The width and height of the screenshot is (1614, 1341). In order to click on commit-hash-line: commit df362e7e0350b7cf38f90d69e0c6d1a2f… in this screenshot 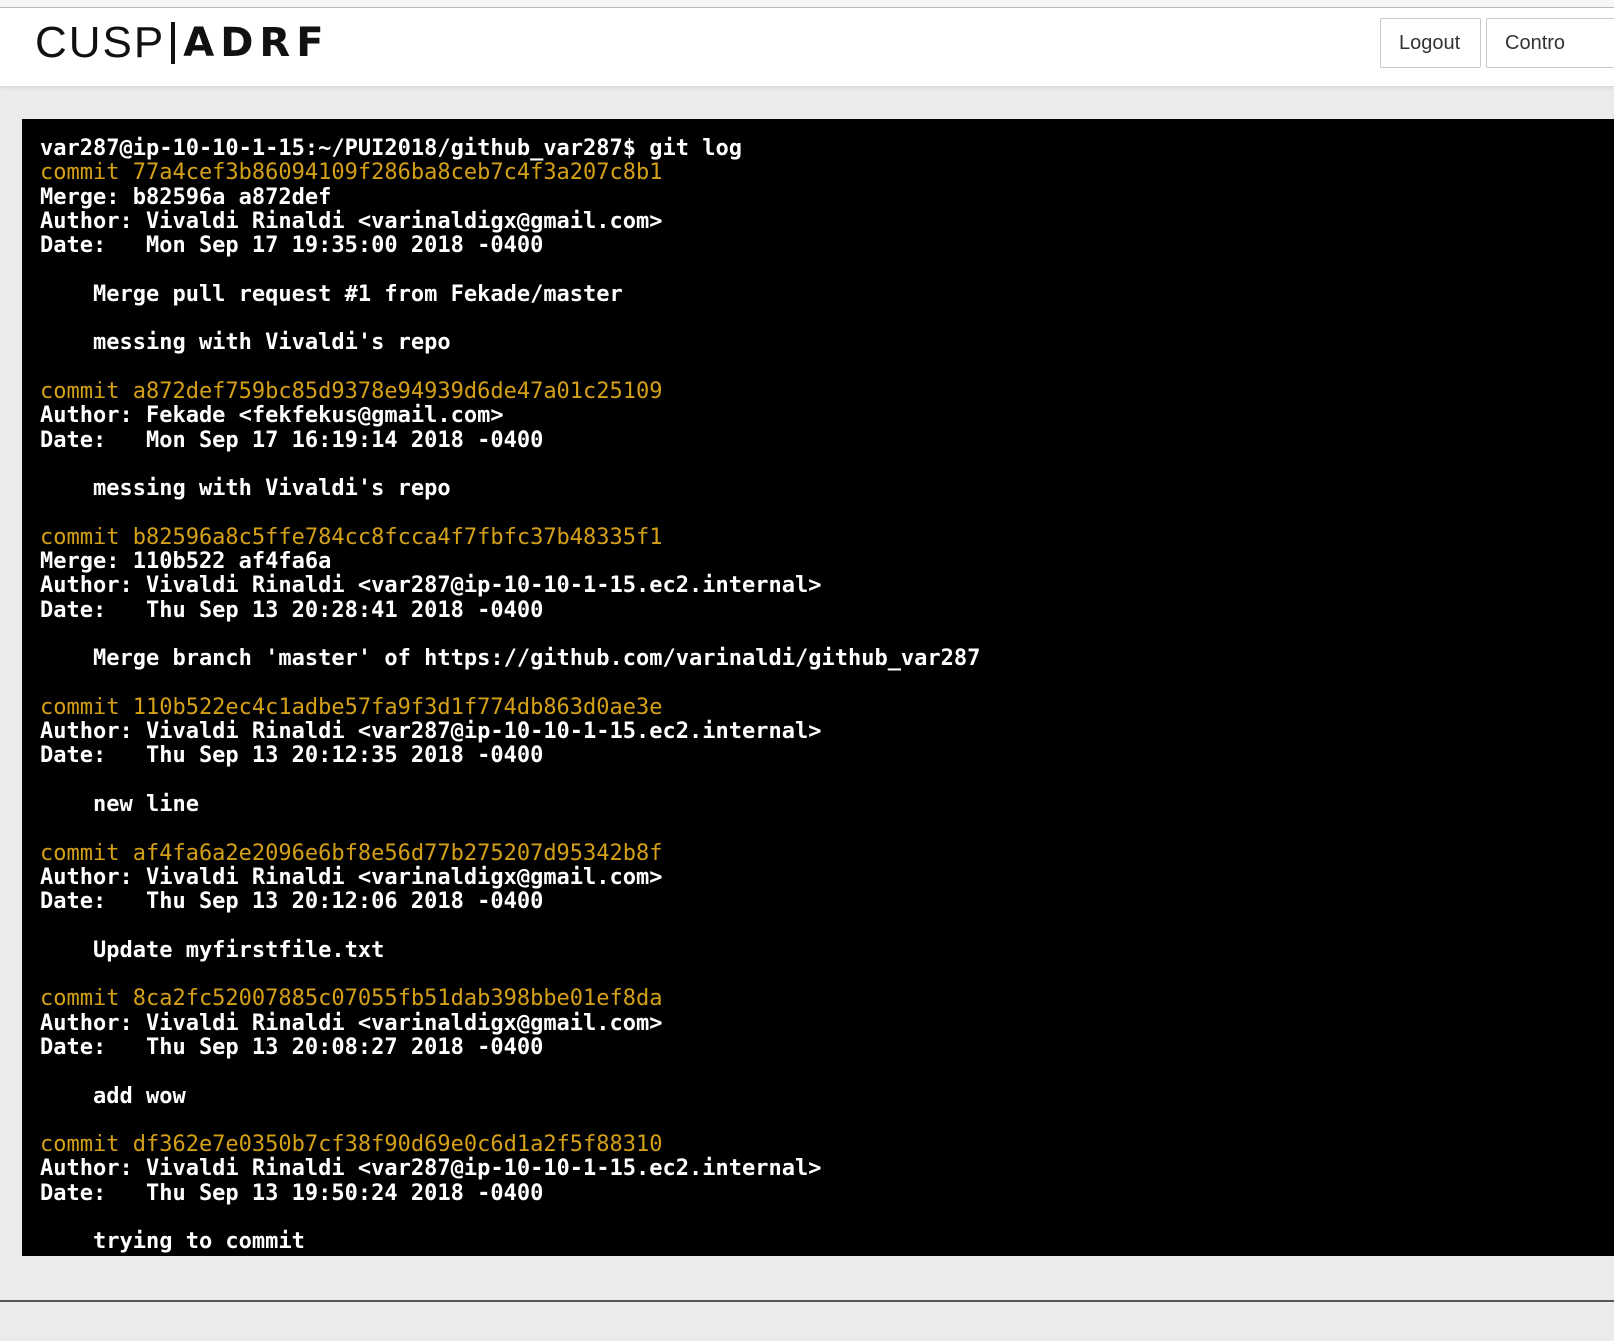, I will do `click(351, 1145)`.